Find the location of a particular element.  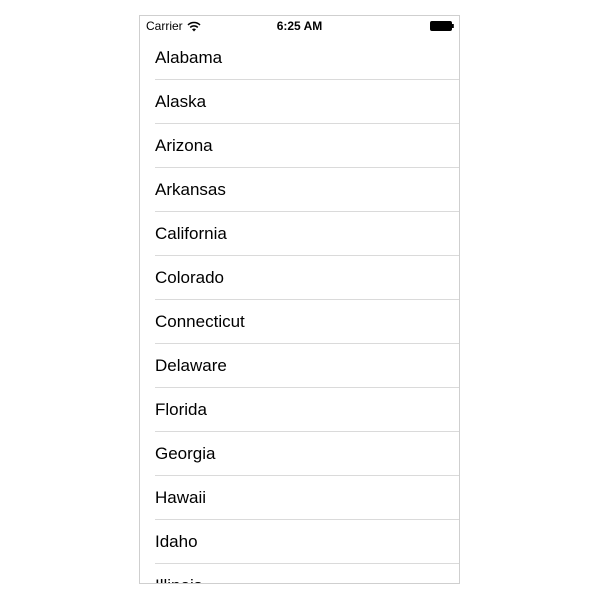

list-item-label: Georgia is located at coordinates (185, 453).